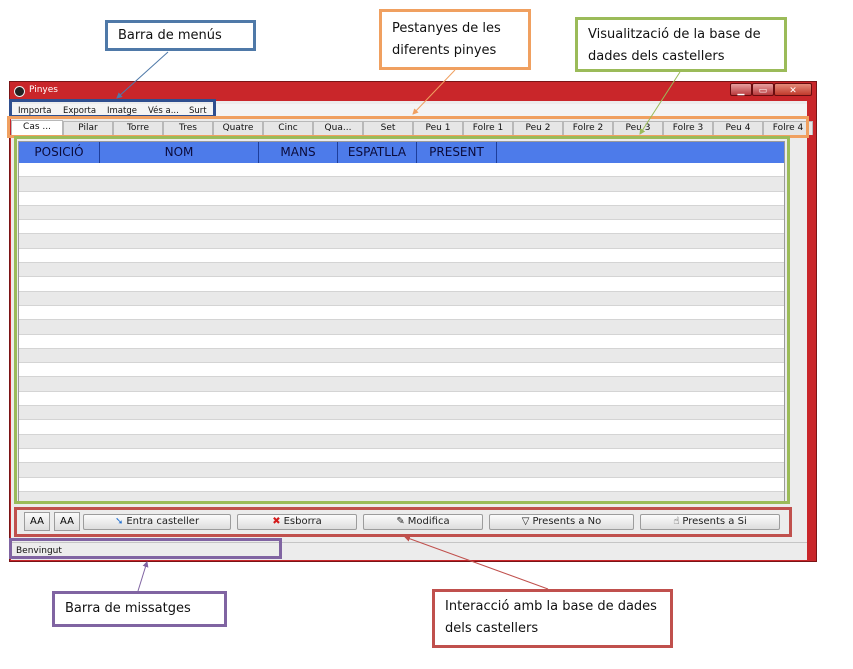 Image resolution: width=853 pixels, height=669 pixels. I want to click on entra-casteller-button: ➘ Entra casteller, so click(157, 522).